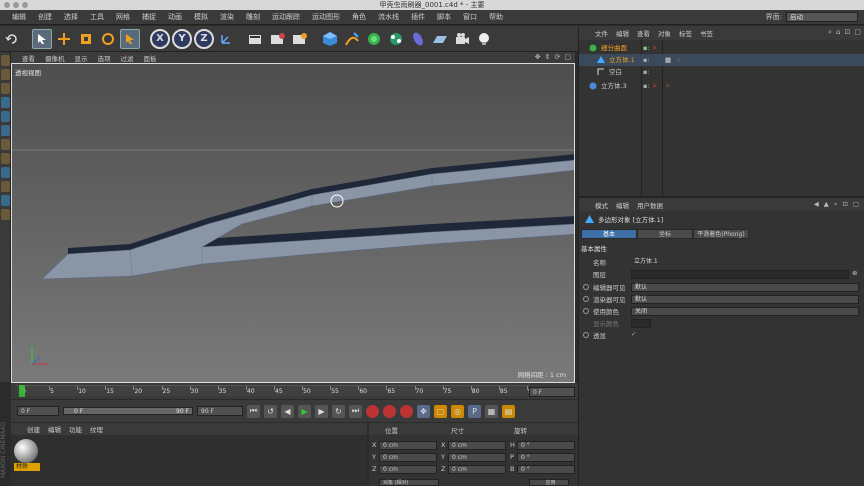 The height and width of the screenshot is (486, 864). I want to click on layout-select: 启动, so click(822, 17).